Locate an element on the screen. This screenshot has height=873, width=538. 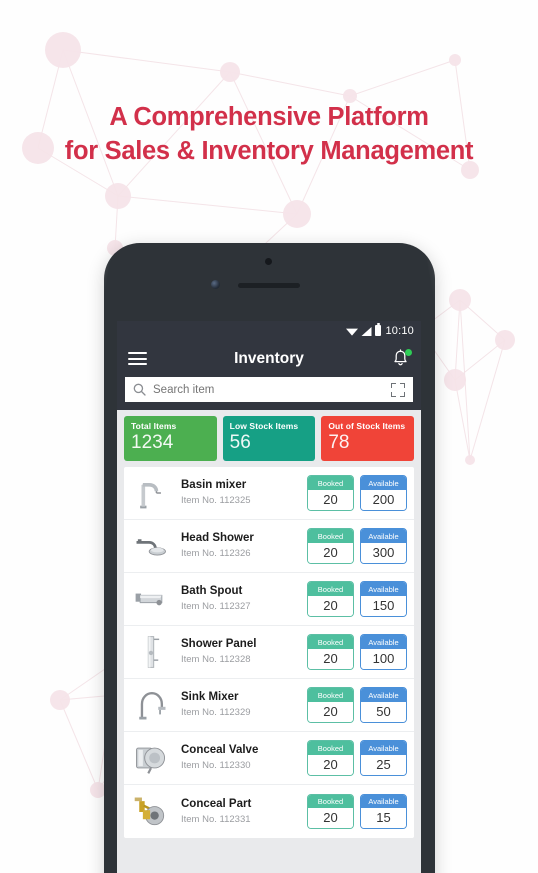
status-bar-icons is located at coordinates (364, 329).